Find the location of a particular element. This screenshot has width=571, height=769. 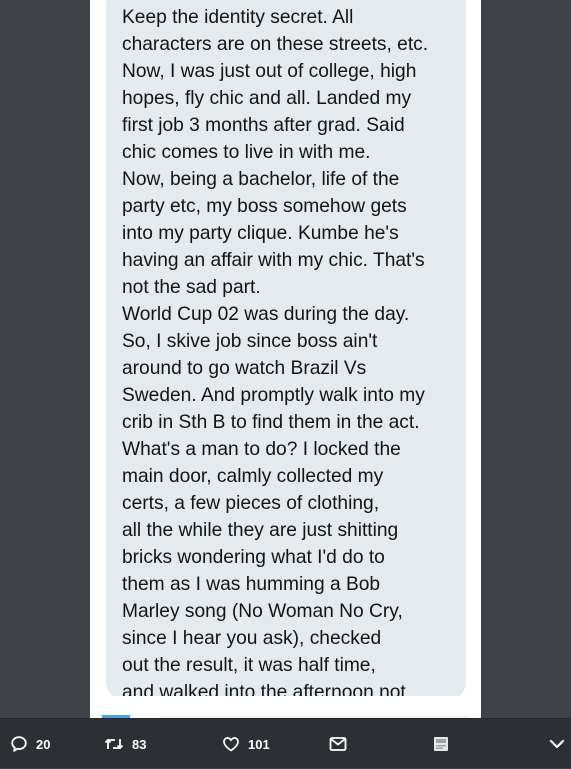

reply-button: 20 is located at coordinates (30, 744).